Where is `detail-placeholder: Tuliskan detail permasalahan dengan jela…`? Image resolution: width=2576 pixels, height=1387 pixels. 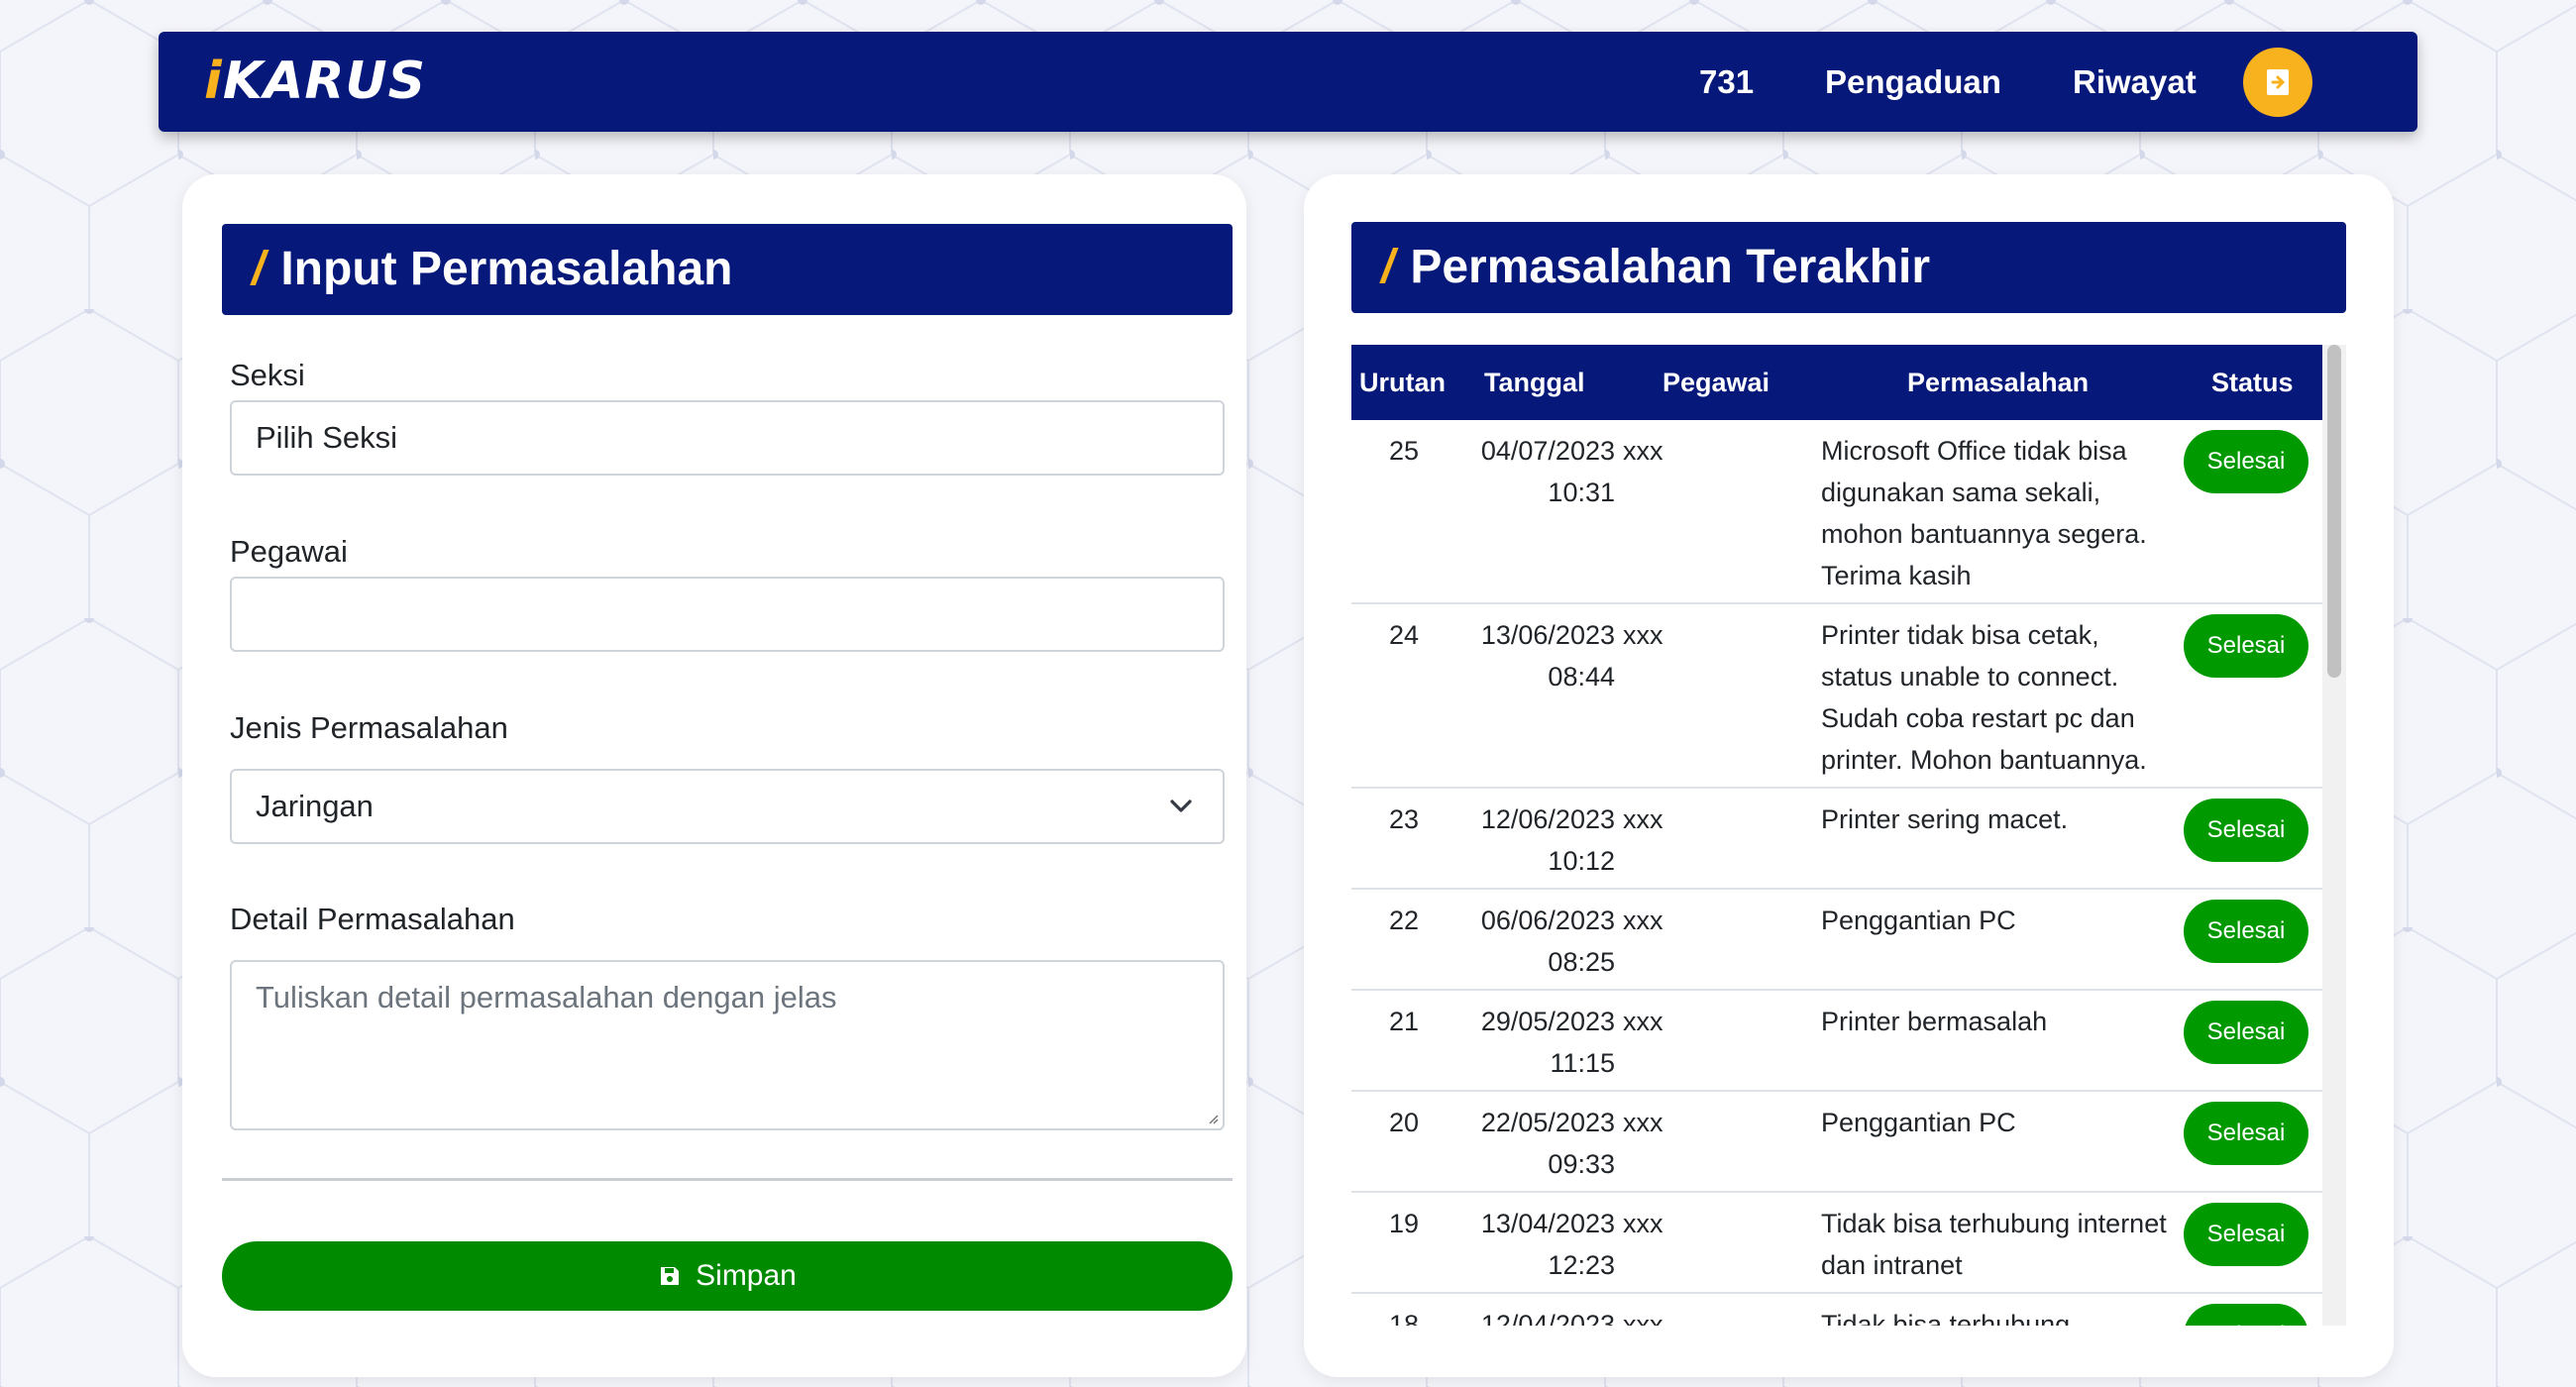
detail-placeholder: Tuliskan detail permasalahan dengan jela… is located at coordinates (546, 997).